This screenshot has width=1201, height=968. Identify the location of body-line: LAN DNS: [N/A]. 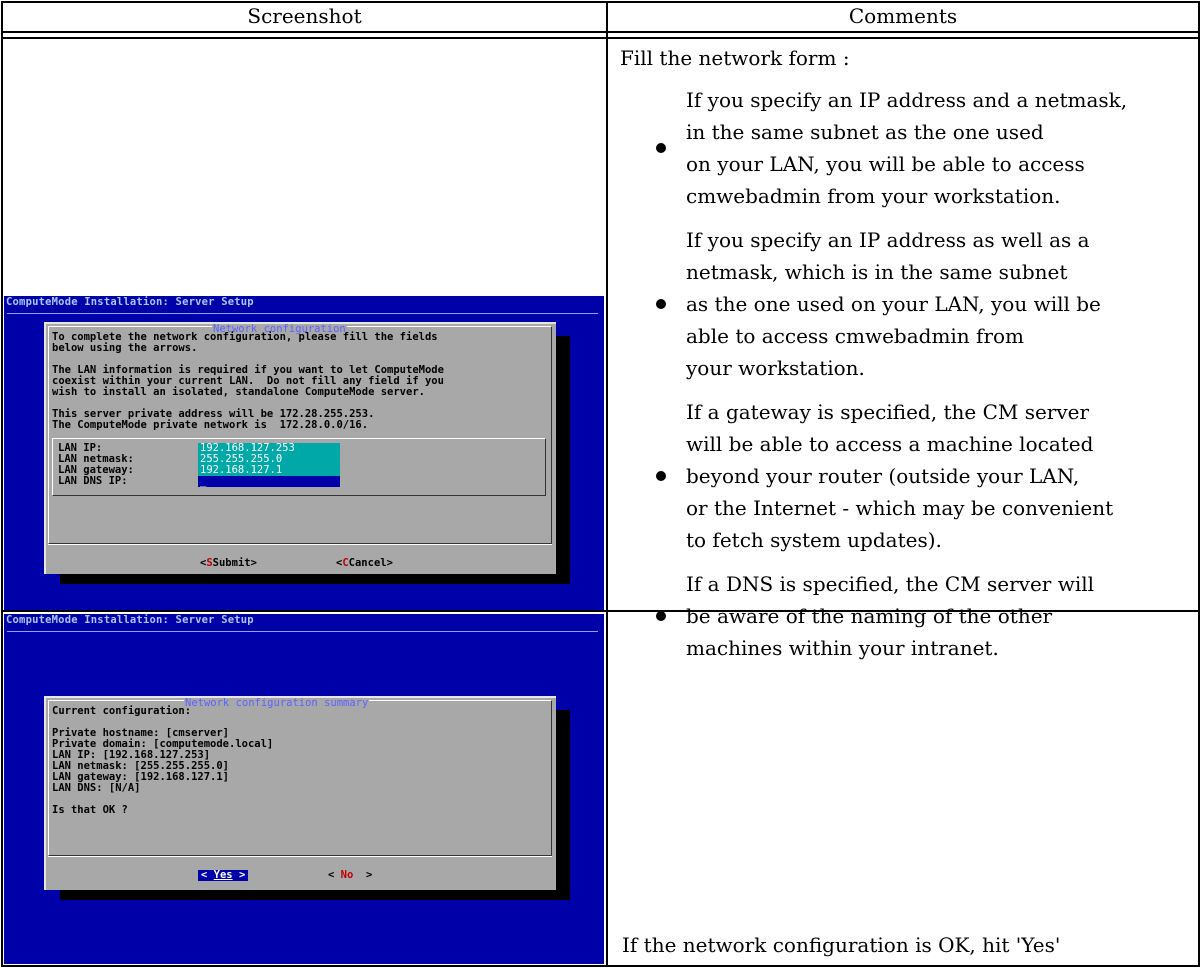
(96, 788).